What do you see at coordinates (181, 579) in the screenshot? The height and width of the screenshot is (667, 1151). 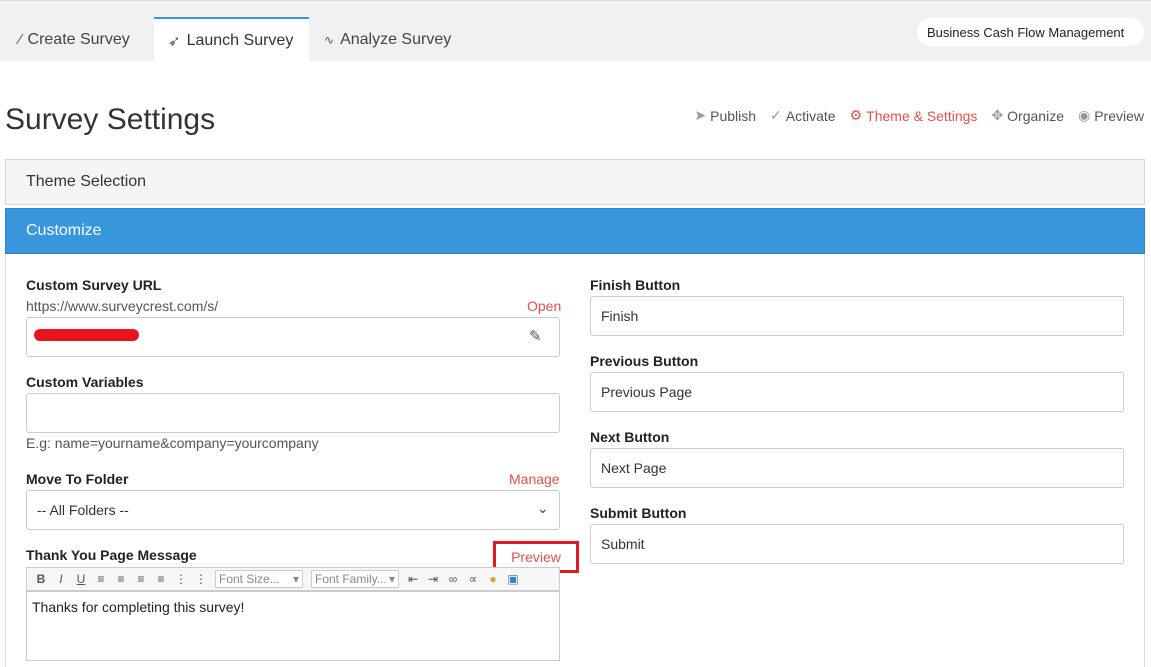 I see `ordered-list-icon: ⋮` at bounding box center [181, 579].